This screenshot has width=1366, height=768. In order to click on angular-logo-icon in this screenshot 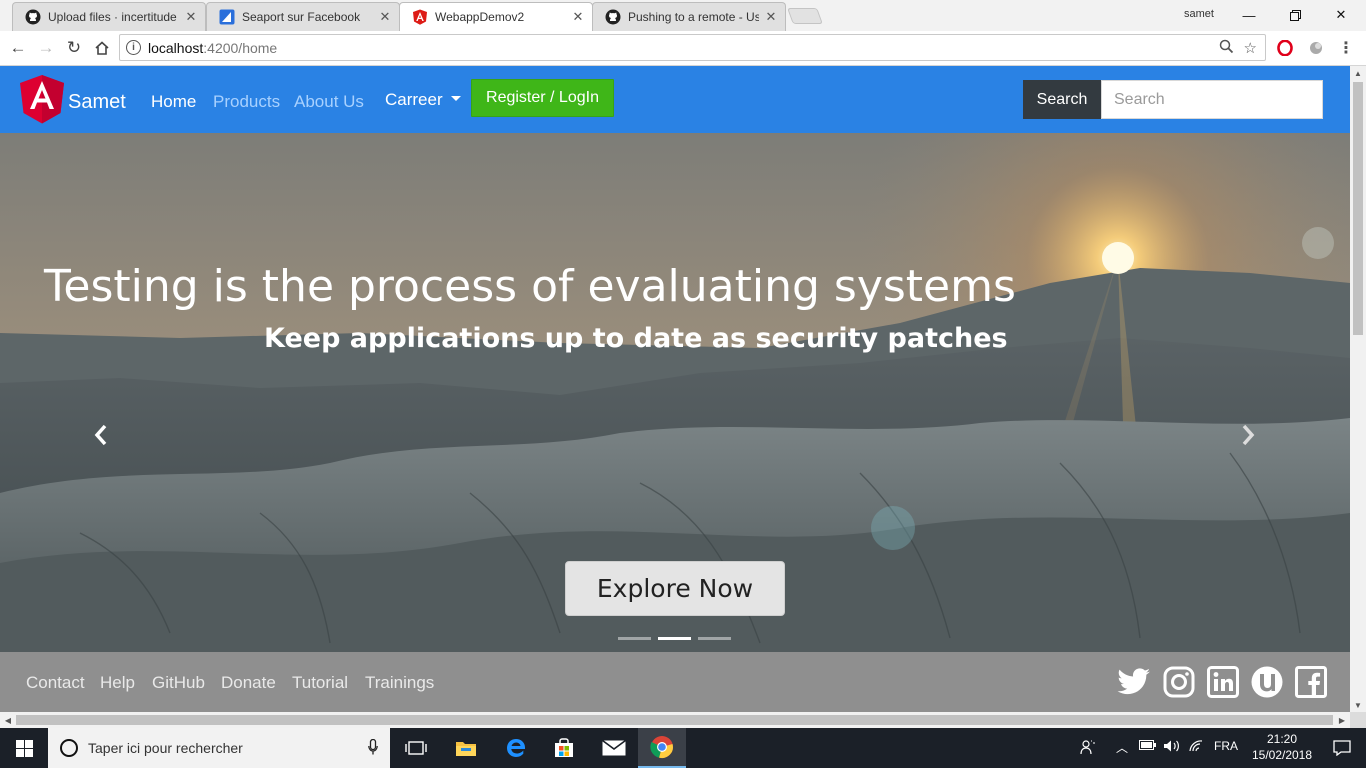, I will do `click(42, 102)`.